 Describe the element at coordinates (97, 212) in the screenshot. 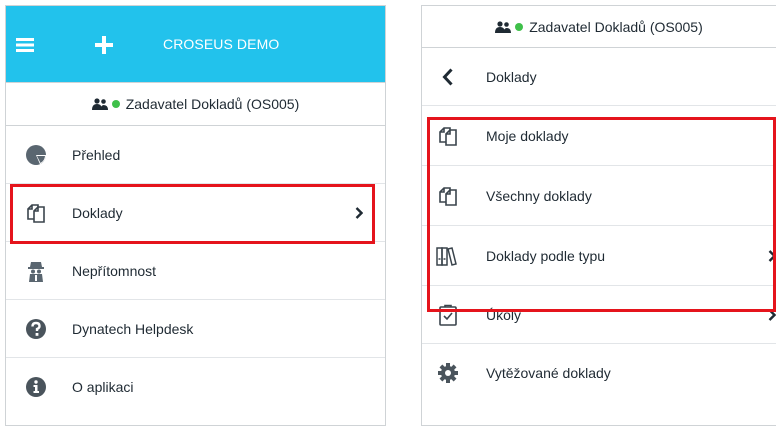

I see `menu-item-label: Doklady` at that location.